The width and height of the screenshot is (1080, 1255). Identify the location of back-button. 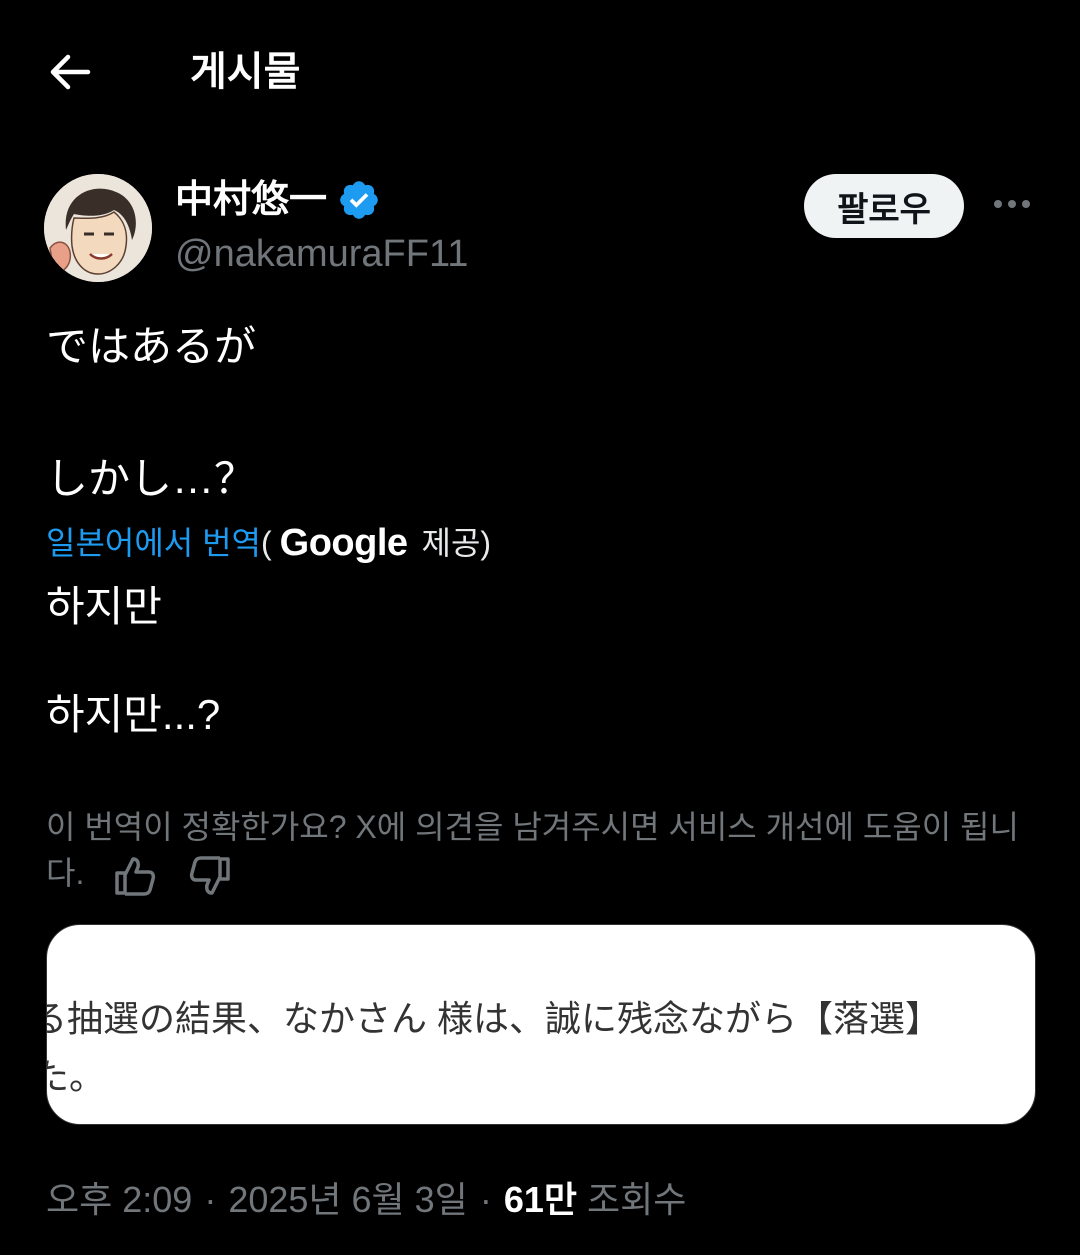
(70, 72).